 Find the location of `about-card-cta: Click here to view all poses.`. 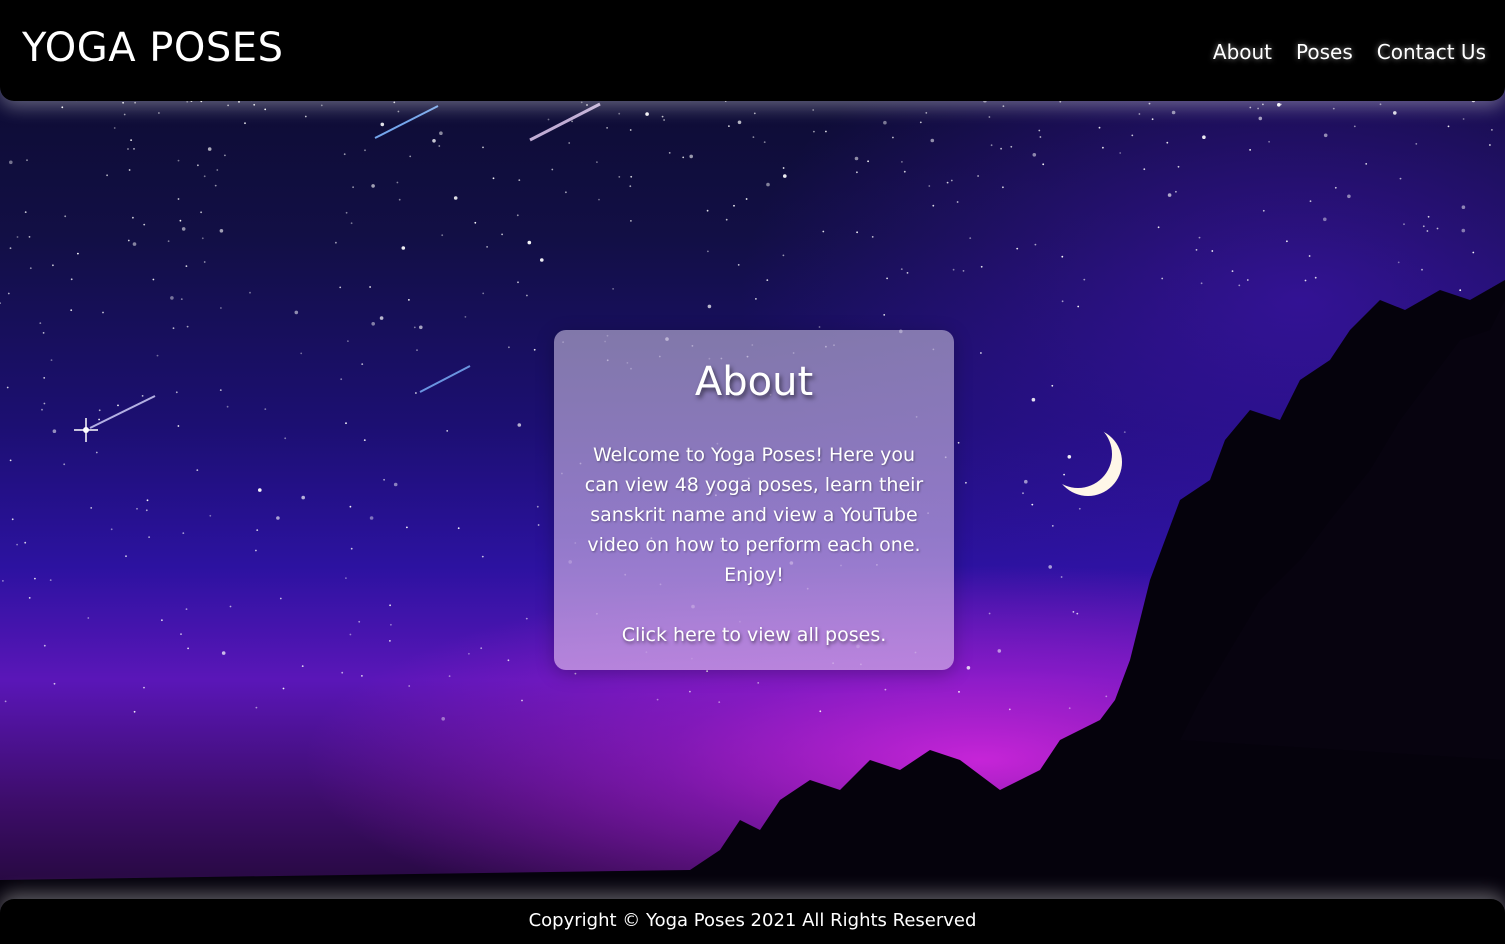

about-card-cta: Click here to view all poses. is located at coordinates (754, 635).